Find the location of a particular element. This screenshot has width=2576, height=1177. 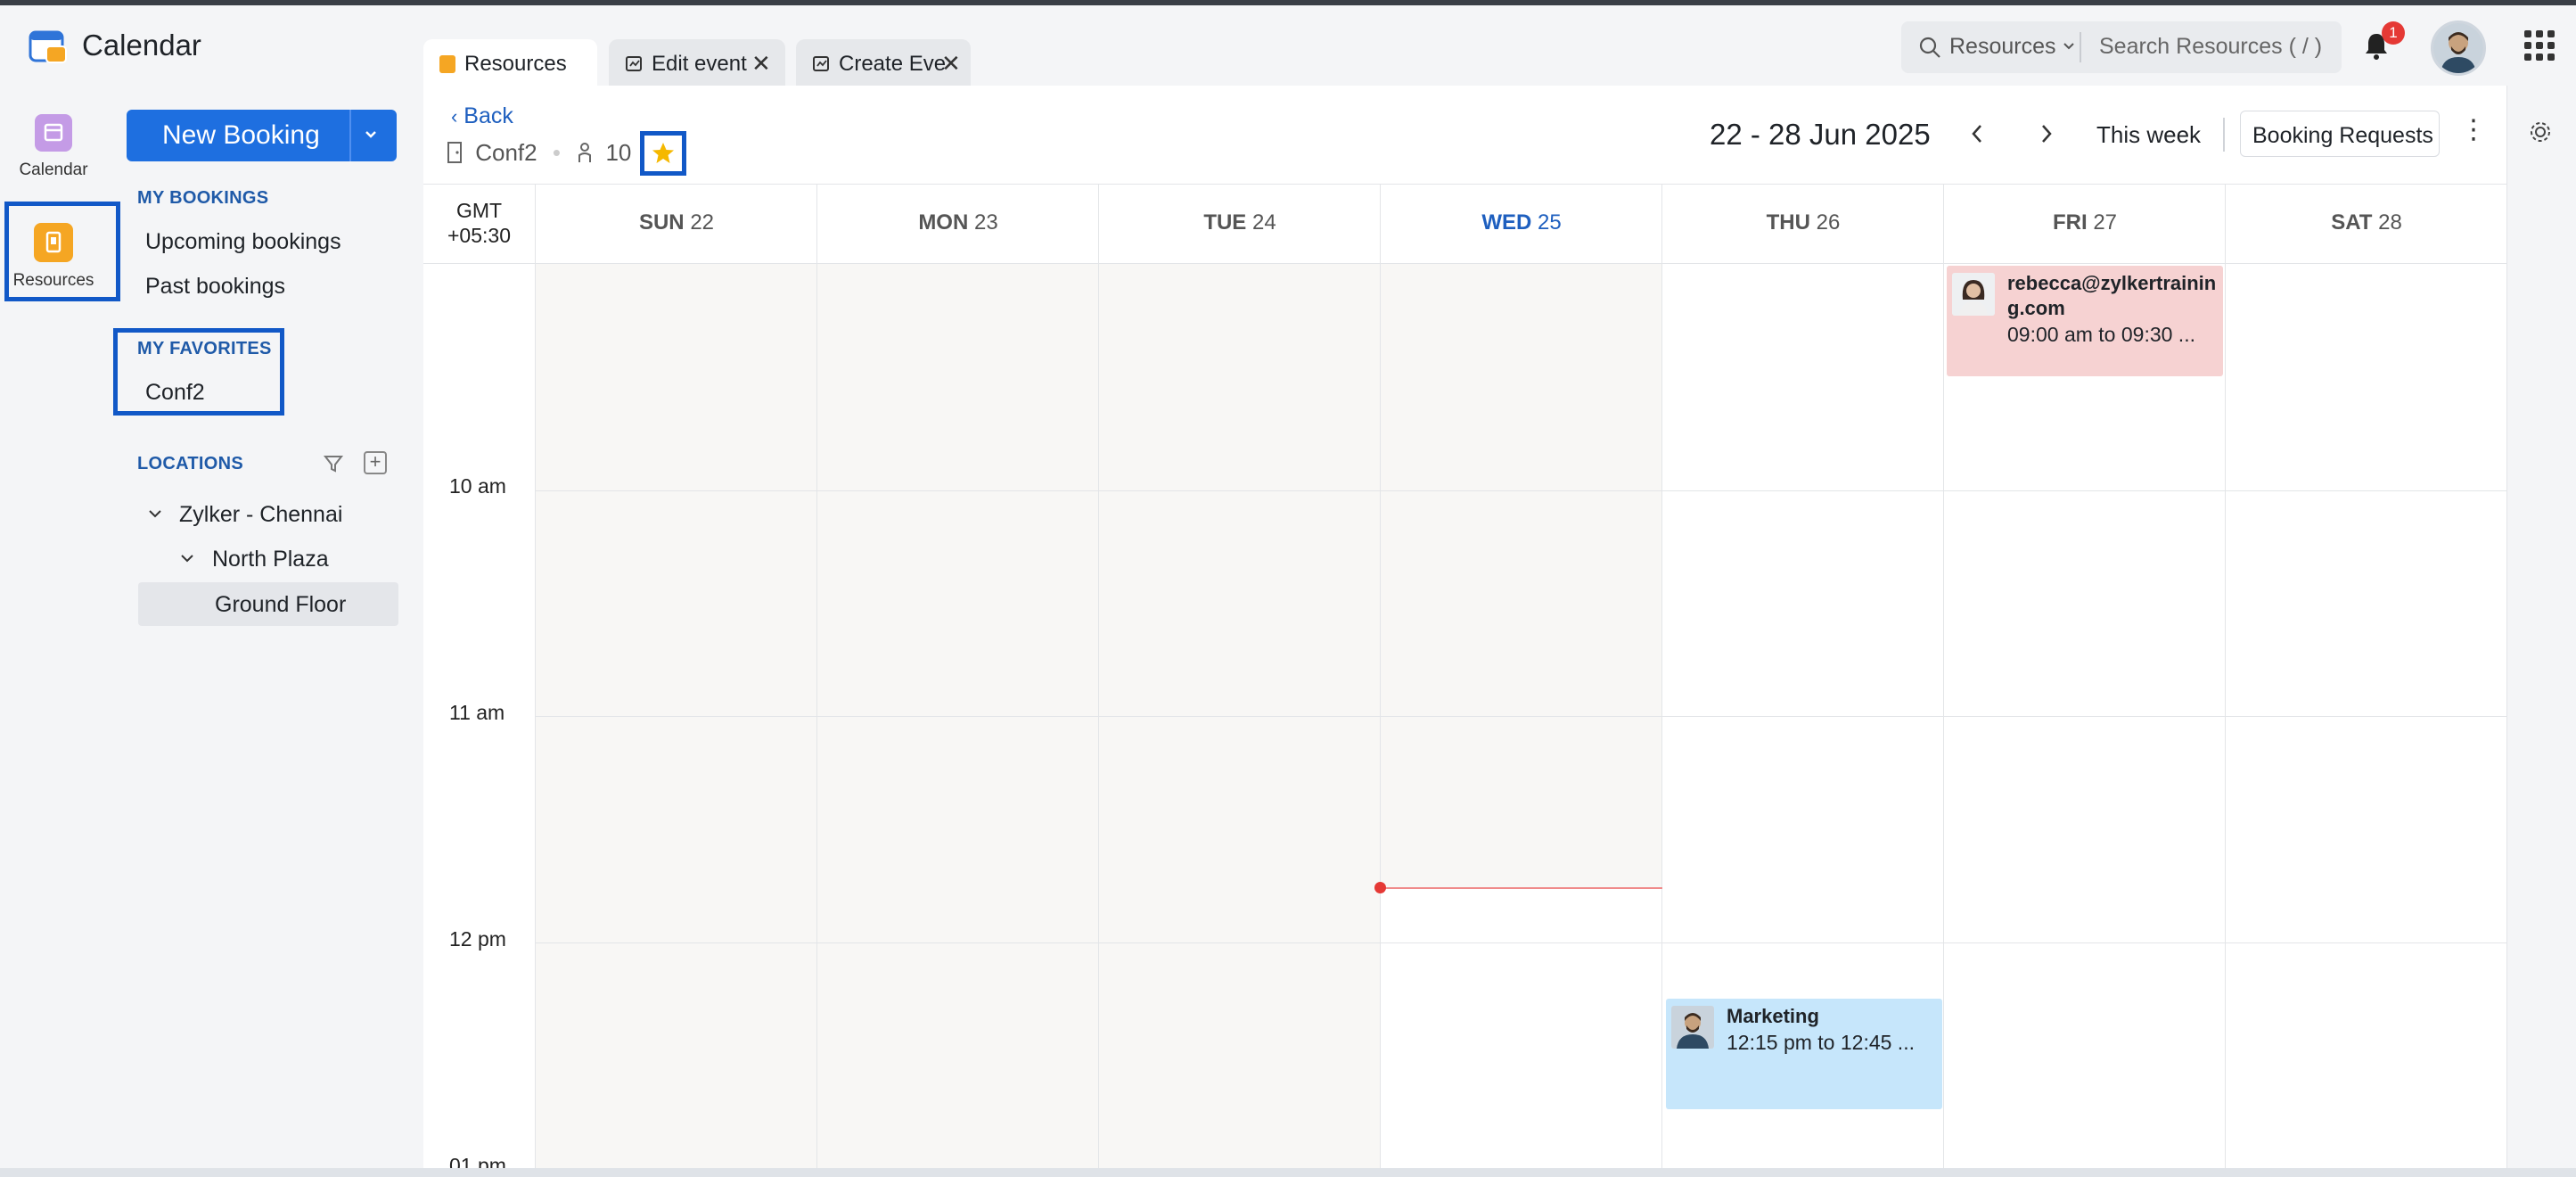

tab-edit-event-label: Edit event is located at coordinates (699, 64).